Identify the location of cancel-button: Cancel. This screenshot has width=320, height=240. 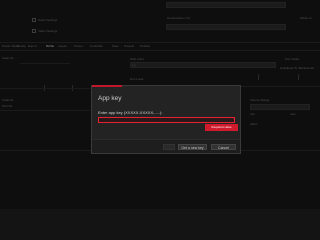
(223, 147).